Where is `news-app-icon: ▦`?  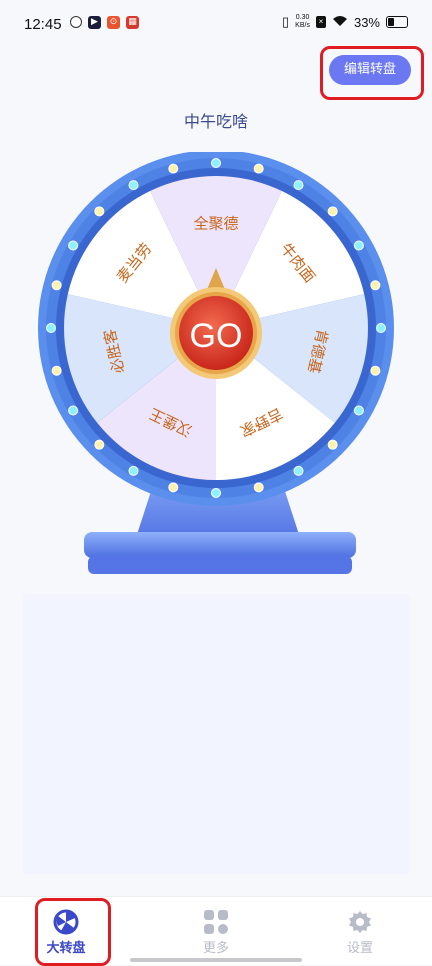
news-app-icon: ▦ is located at coordinates (132, 22).